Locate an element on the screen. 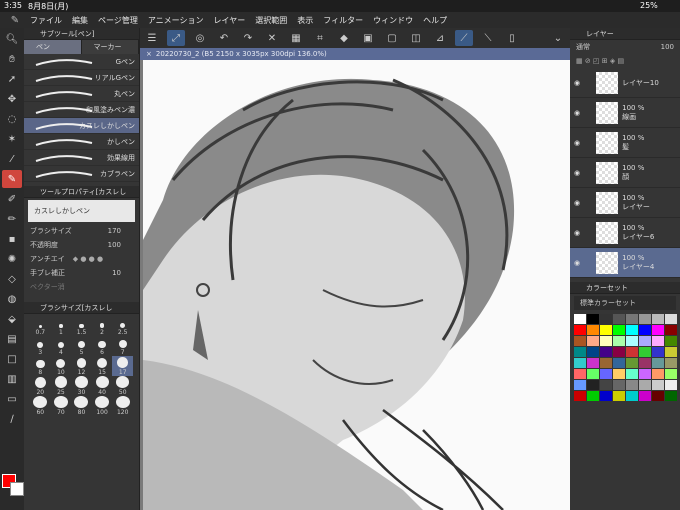  eyedropper-icon: ⁄ is located at coordinates (12, 159).